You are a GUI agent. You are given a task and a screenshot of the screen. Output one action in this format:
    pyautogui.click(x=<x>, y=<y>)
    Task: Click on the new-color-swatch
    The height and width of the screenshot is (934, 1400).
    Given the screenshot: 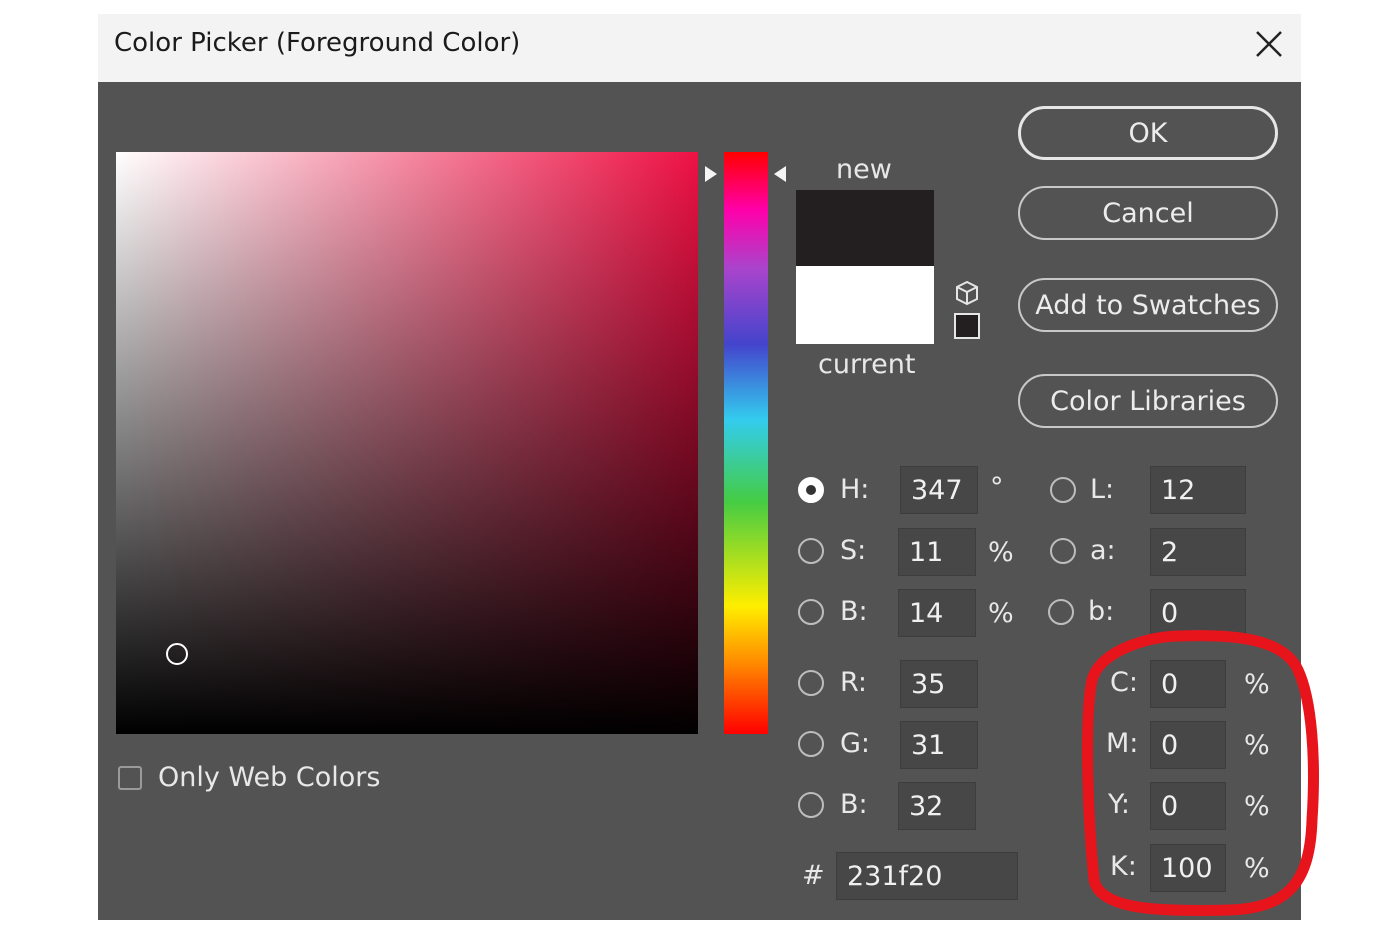 What is the action you would take?
    pyautogui.click(x=865, y=228)
    